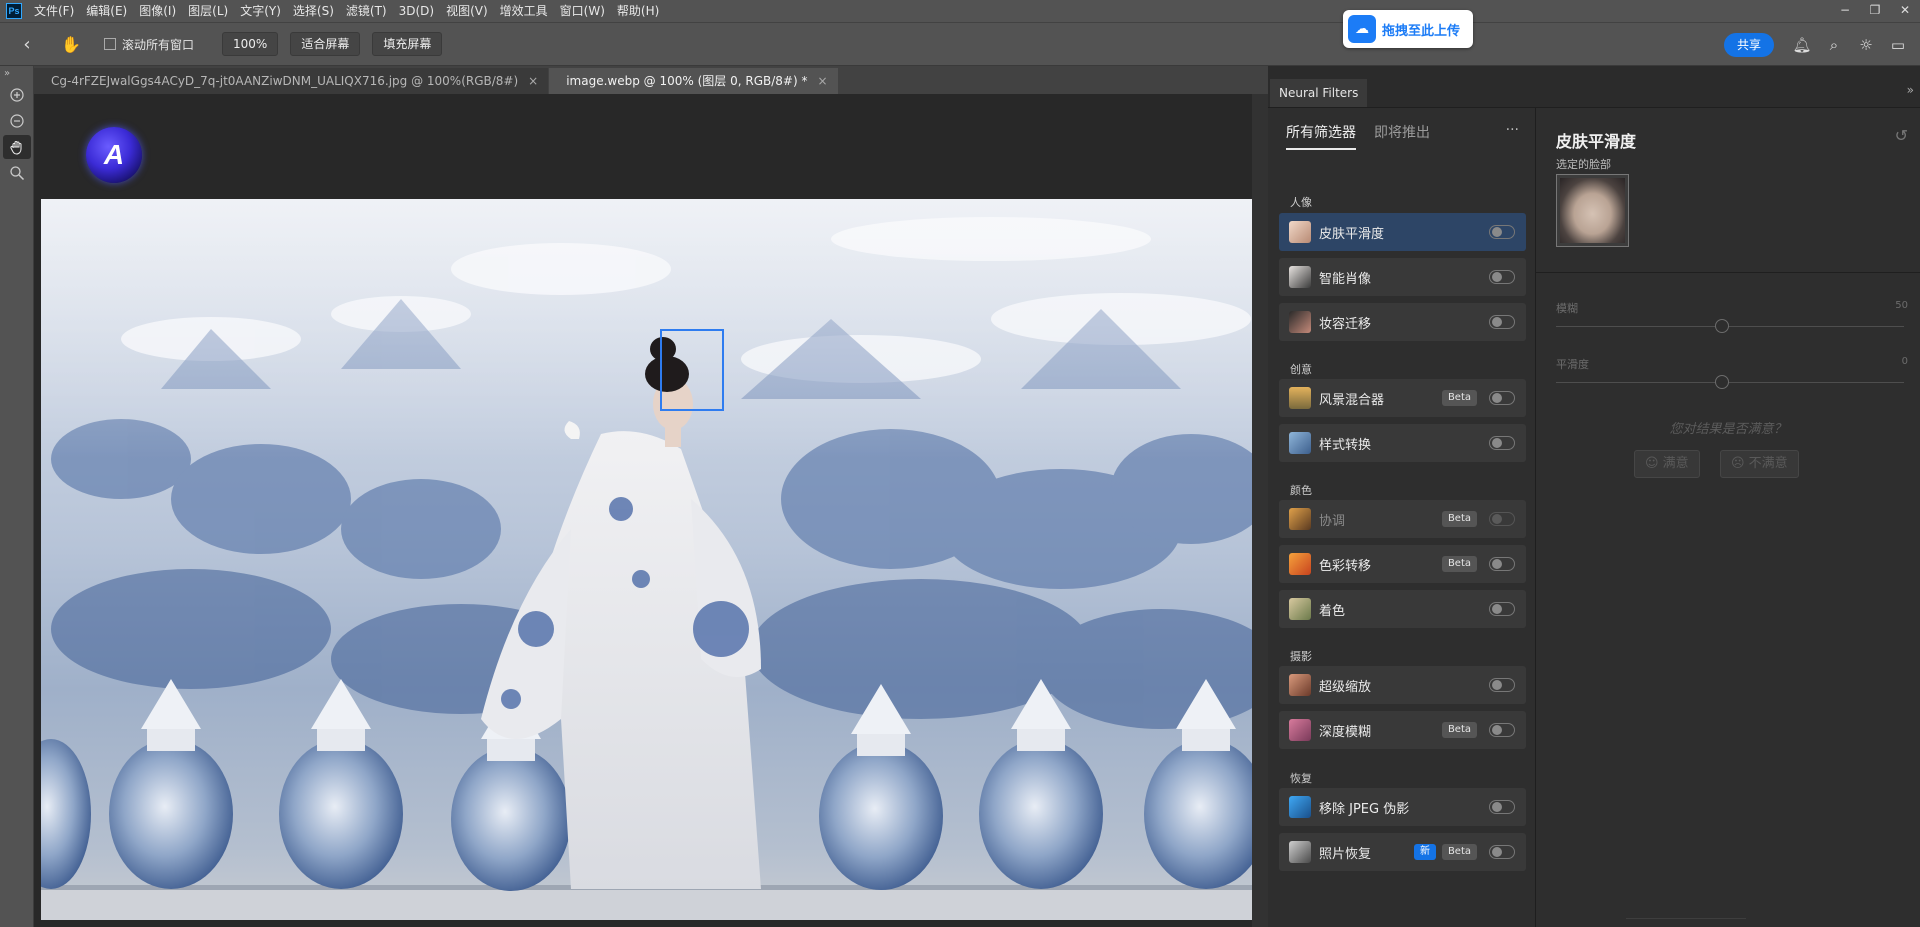 The width and height of the screenshot is (1920, 927). I want to click on tab-neural-filters: Neural Filters, so click(1319, 93).